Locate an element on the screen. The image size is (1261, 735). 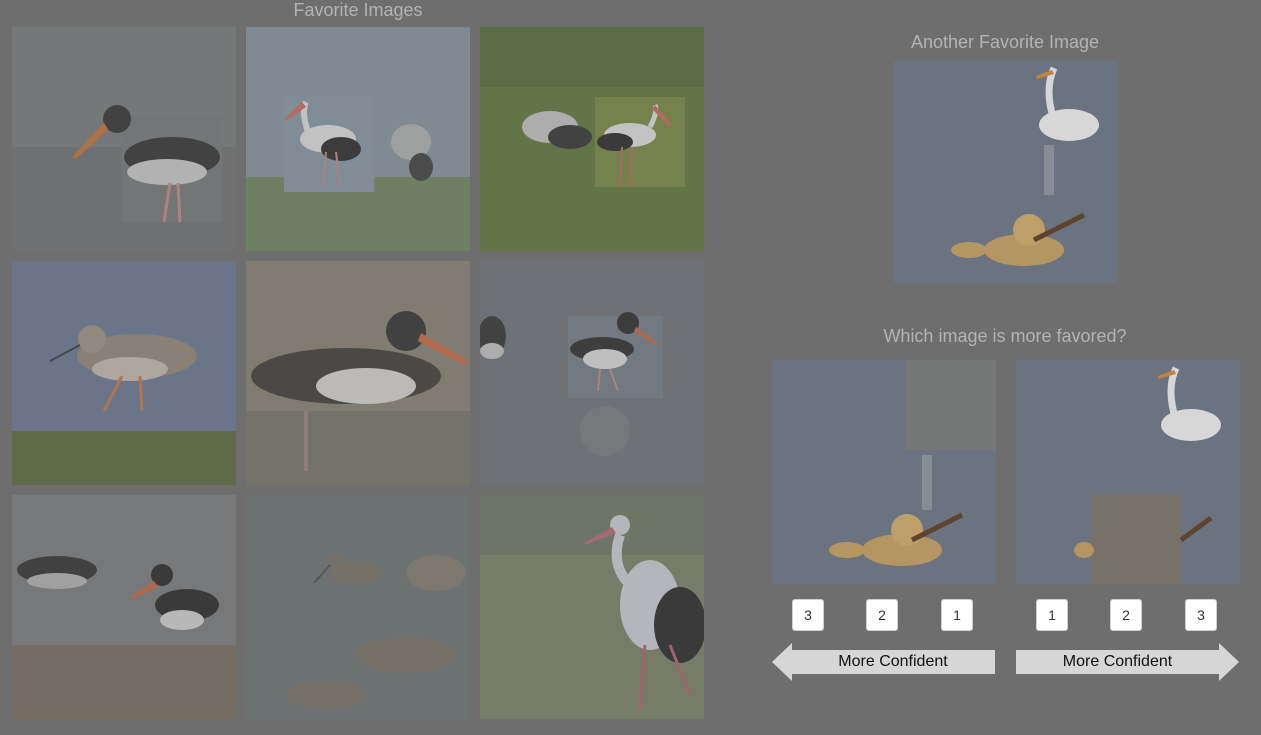
favorite-image-redshank is located at coordinates (124, 373).